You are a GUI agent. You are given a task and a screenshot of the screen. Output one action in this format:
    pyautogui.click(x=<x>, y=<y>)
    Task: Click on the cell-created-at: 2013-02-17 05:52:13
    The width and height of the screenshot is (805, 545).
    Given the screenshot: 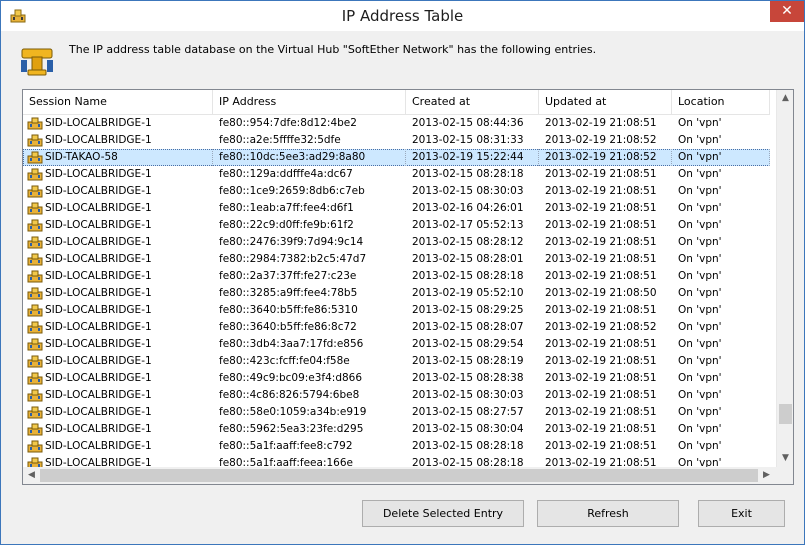 What is the action you would take?
    pyautogui.click(x=468, y=225)
    